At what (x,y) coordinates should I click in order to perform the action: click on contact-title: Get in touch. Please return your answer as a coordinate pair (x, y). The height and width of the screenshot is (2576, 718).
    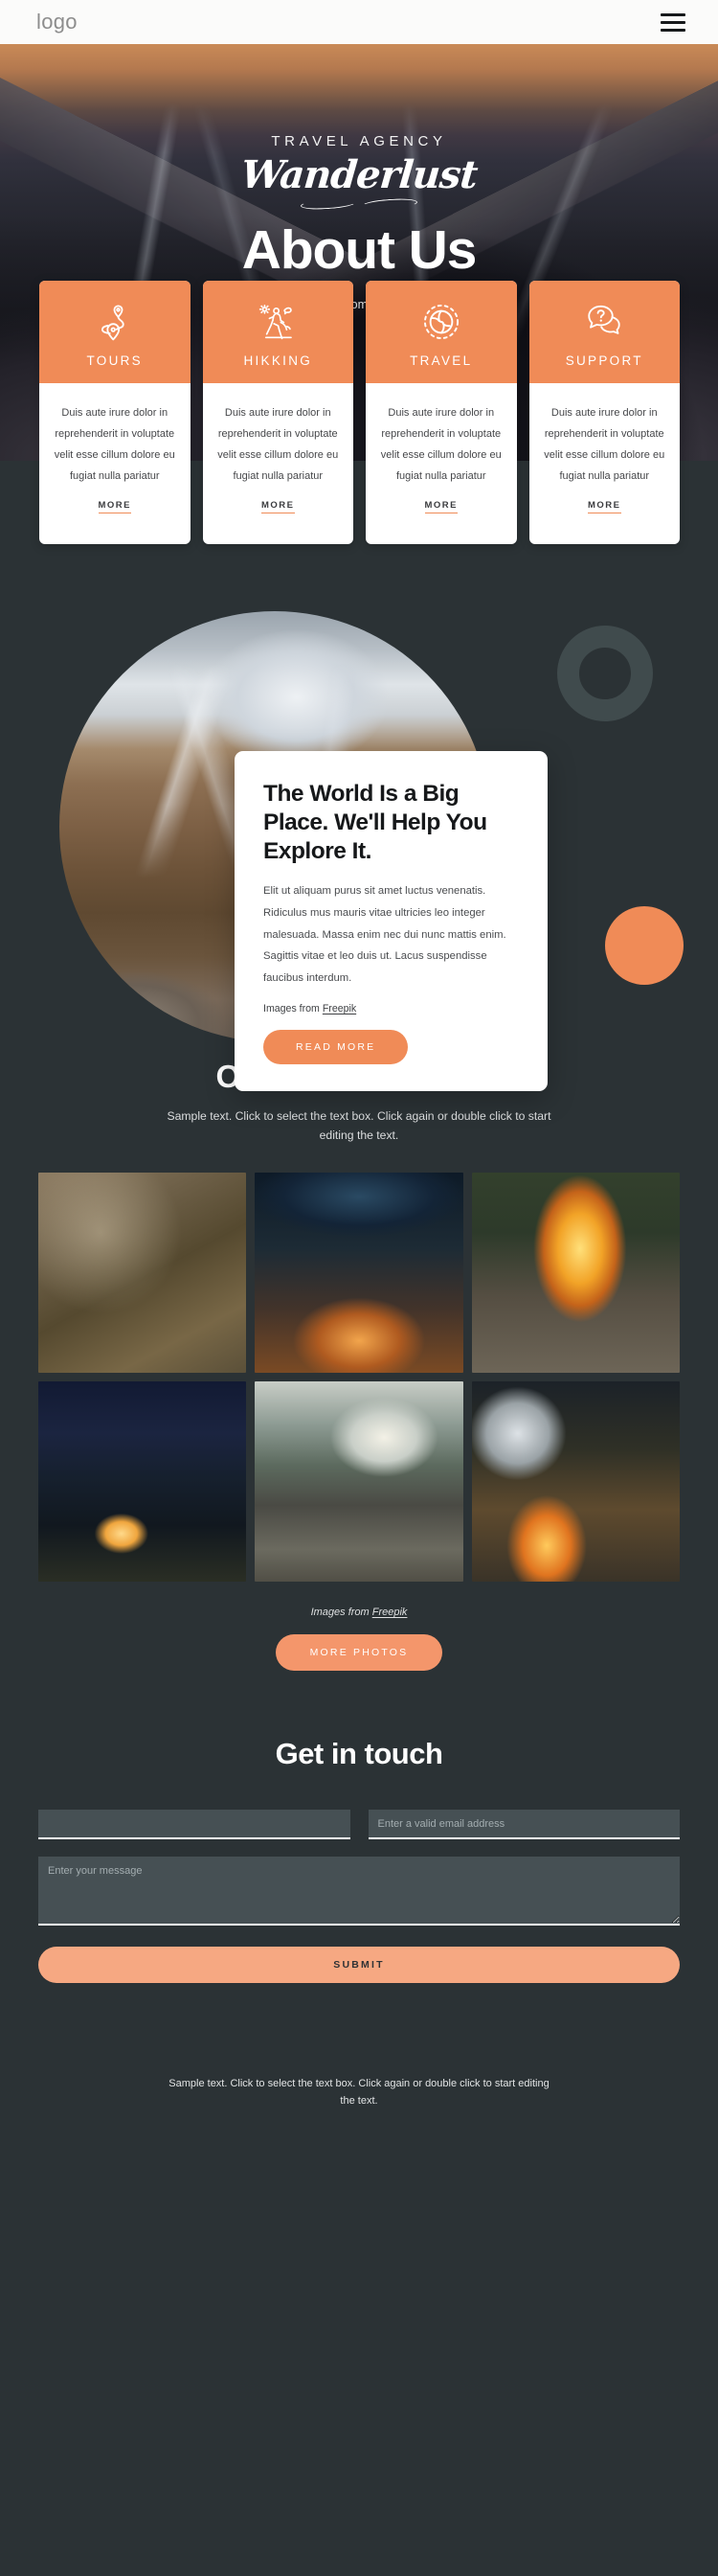
    Looking at the image, I should click on (359, 1754).